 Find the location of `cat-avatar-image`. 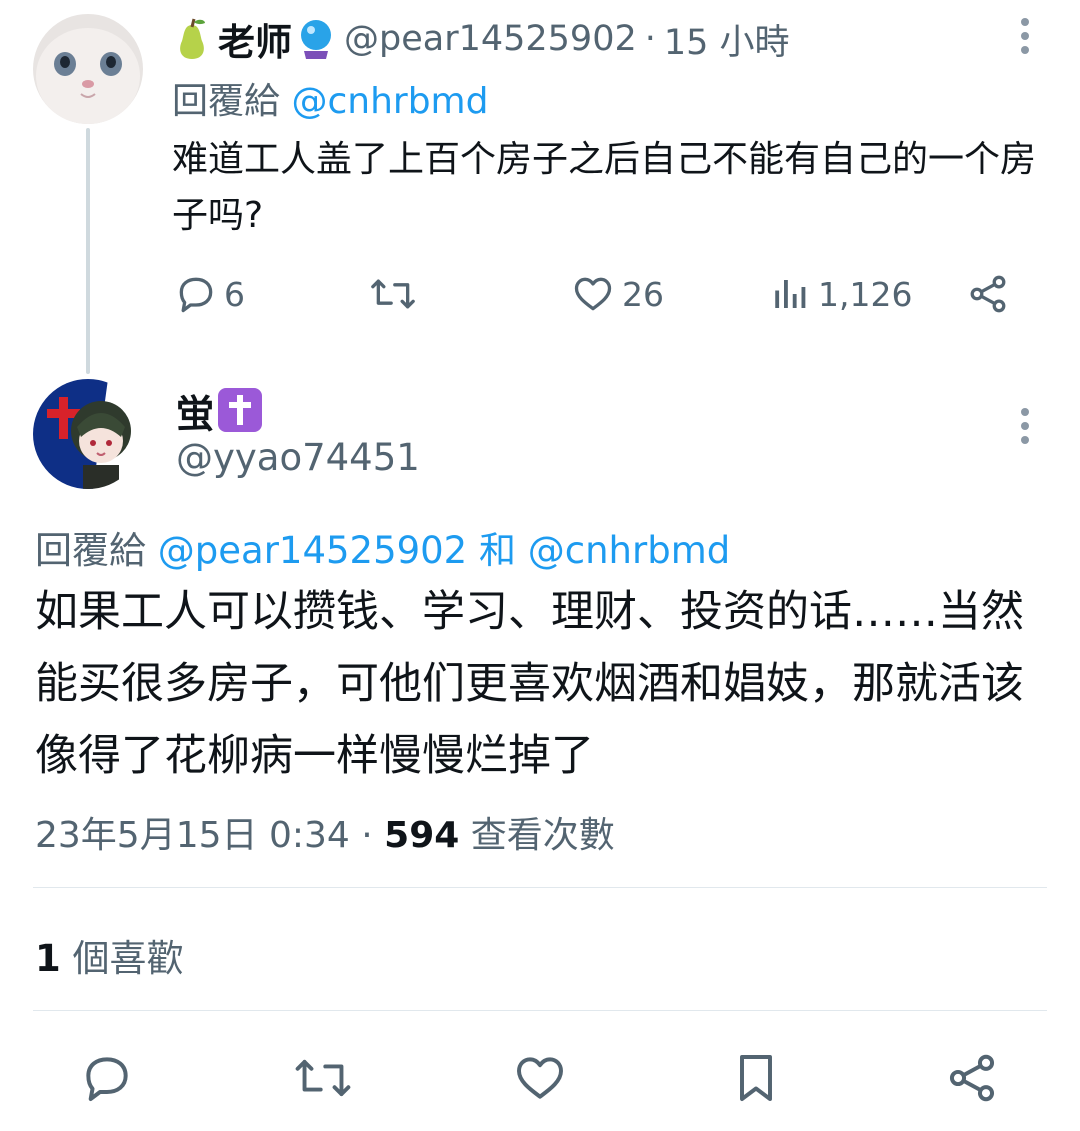

cat-avatar-image is located at coordinates (88, 69).